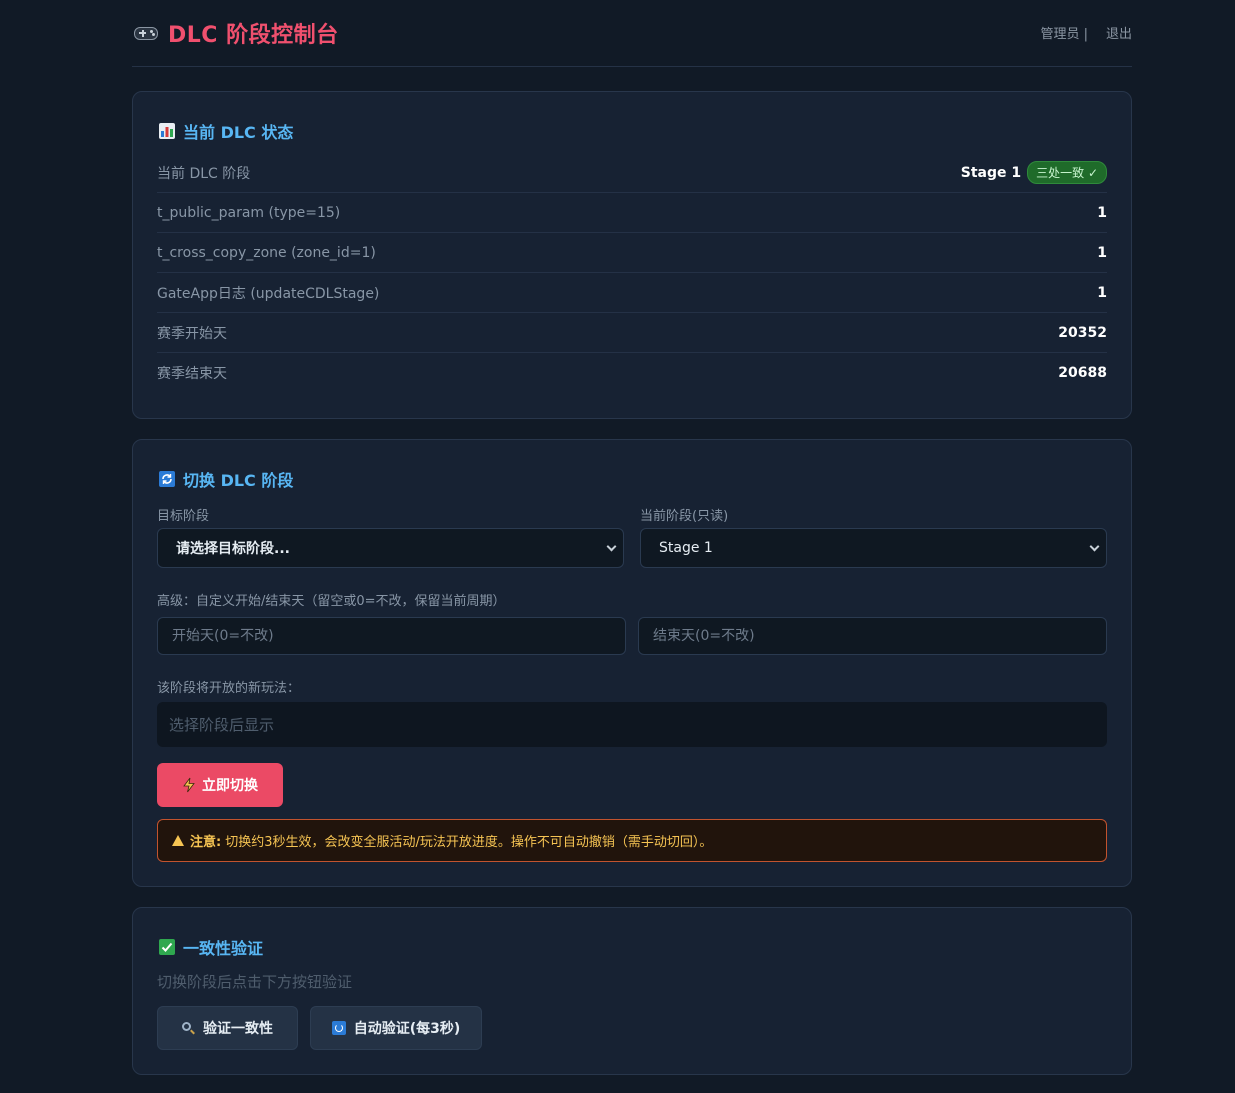 This screenshot has width=1235, height=1093. Describe the element at coordinates (146, 33) in the screenshot. I see `gamepad-icon` at that location.